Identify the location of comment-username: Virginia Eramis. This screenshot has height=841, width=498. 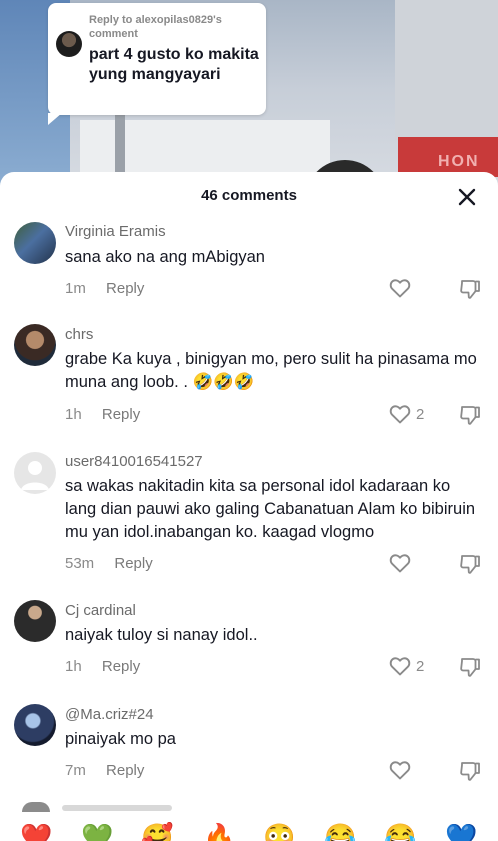
(115, 231).